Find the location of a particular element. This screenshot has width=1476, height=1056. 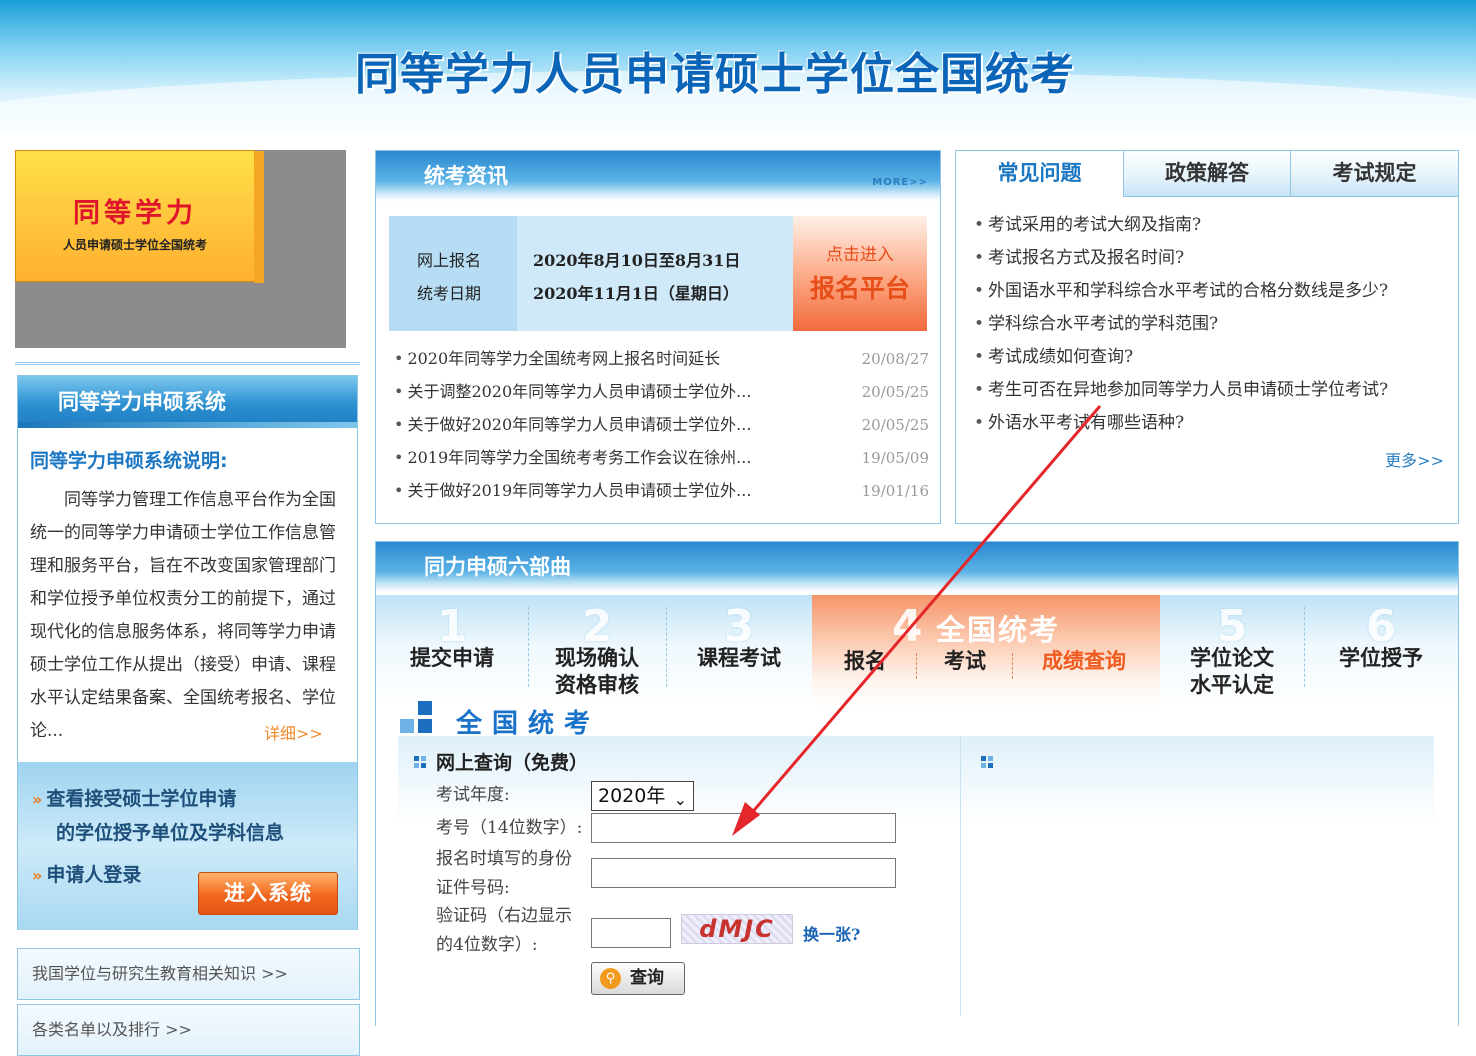

side-link-ranking: 各类名单以及排行 >> is located at coordinates (188, 1030).